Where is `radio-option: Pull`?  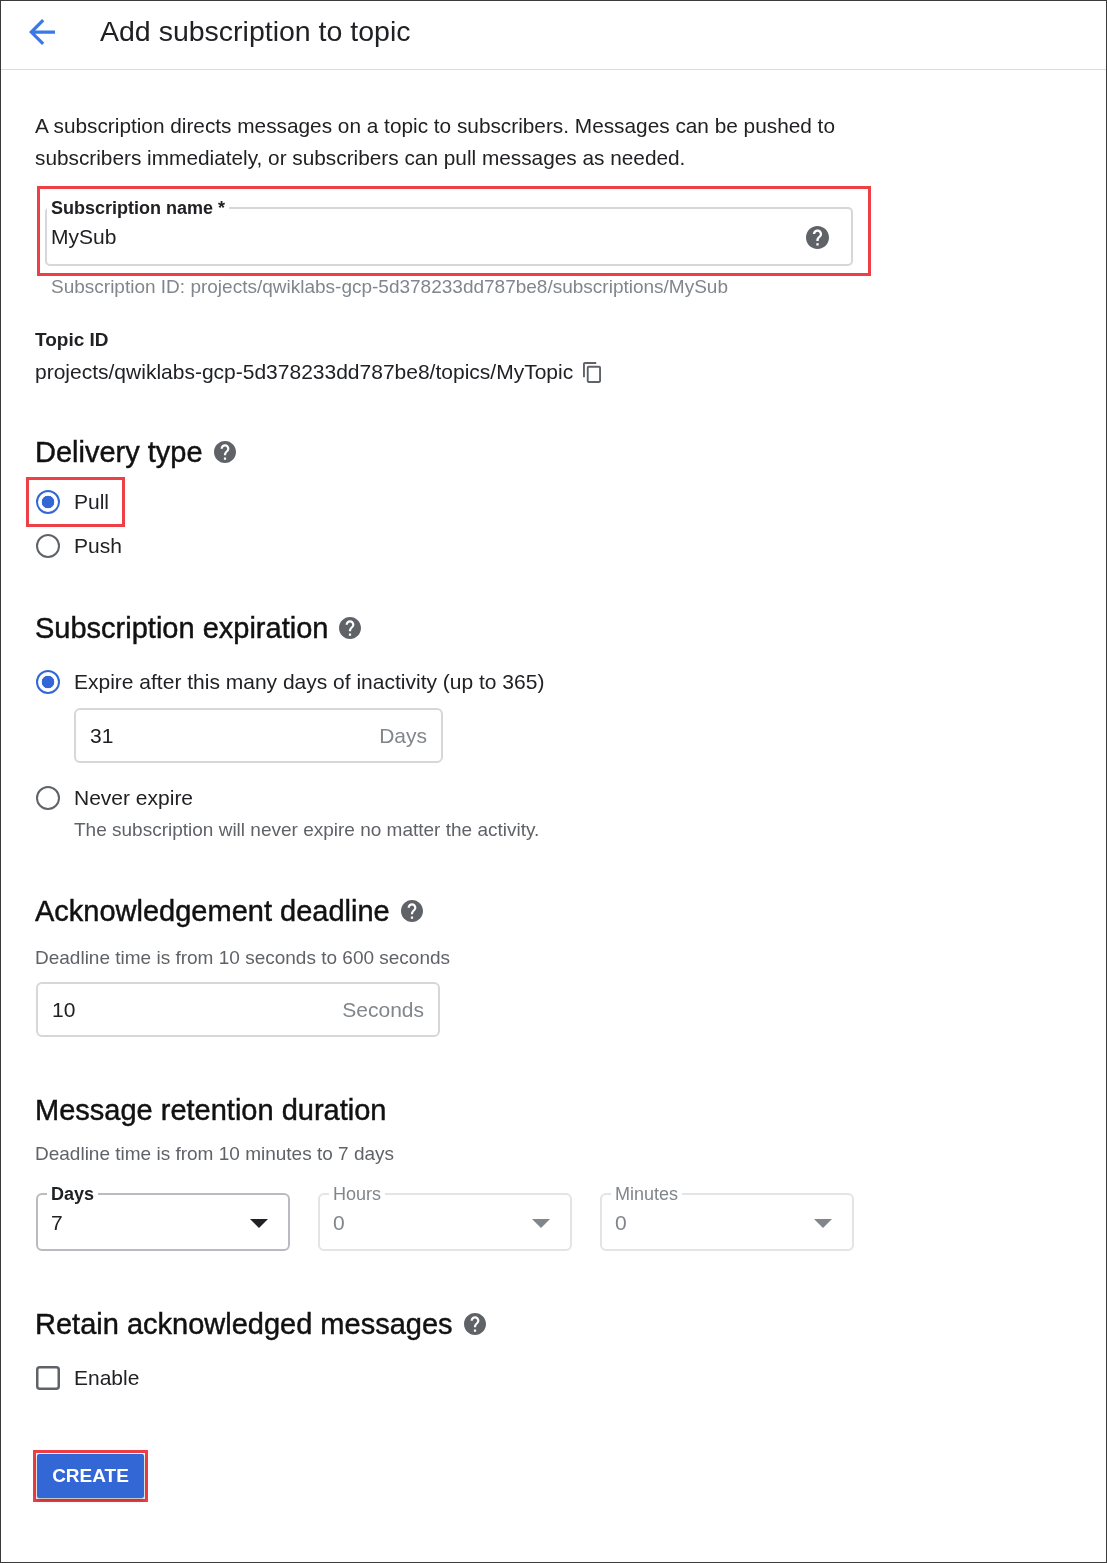 radio-option: Pull is located at coordinates (73, 502).